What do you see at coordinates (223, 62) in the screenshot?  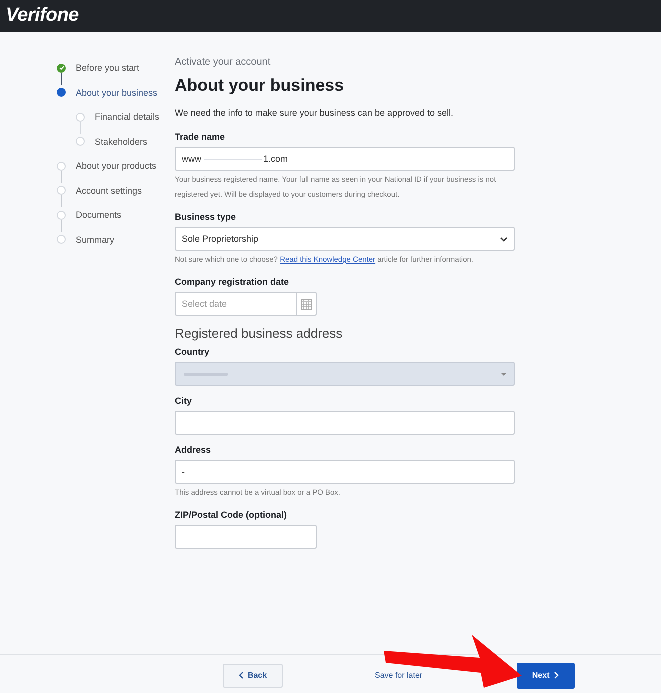 I see `breadcrumb-text: Activate your account` at bounding box center [223, 62].